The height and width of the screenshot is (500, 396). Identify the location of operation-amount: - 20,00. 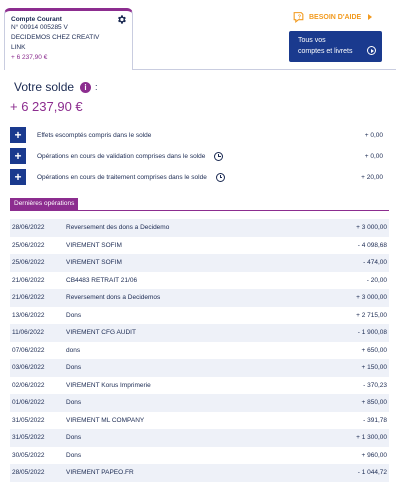
(376, 280).